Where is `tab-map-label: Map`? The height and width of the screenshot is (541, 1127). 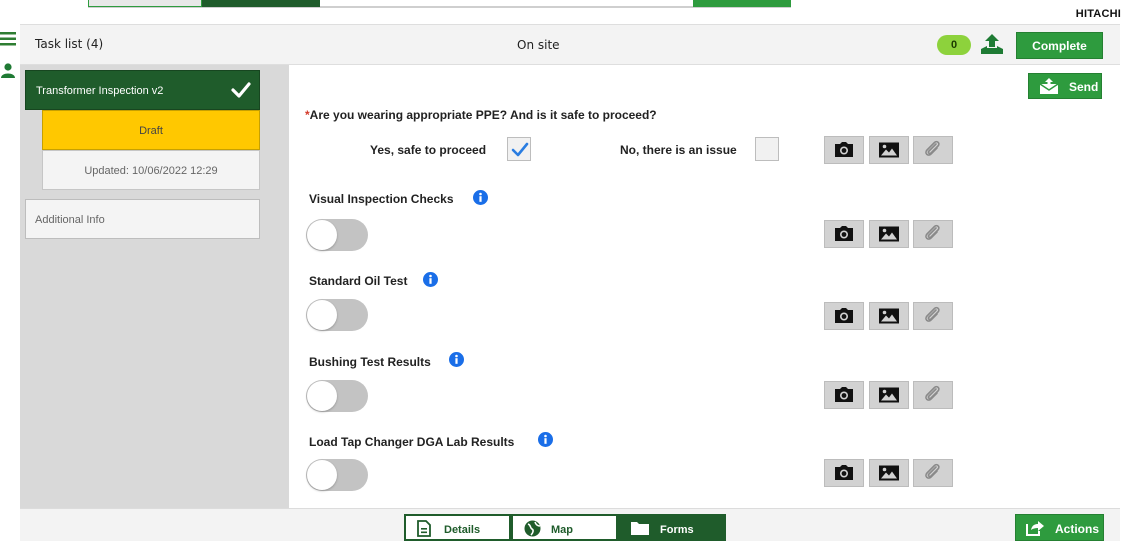 tab-map-label: Map is located at coordinates (562, 530).